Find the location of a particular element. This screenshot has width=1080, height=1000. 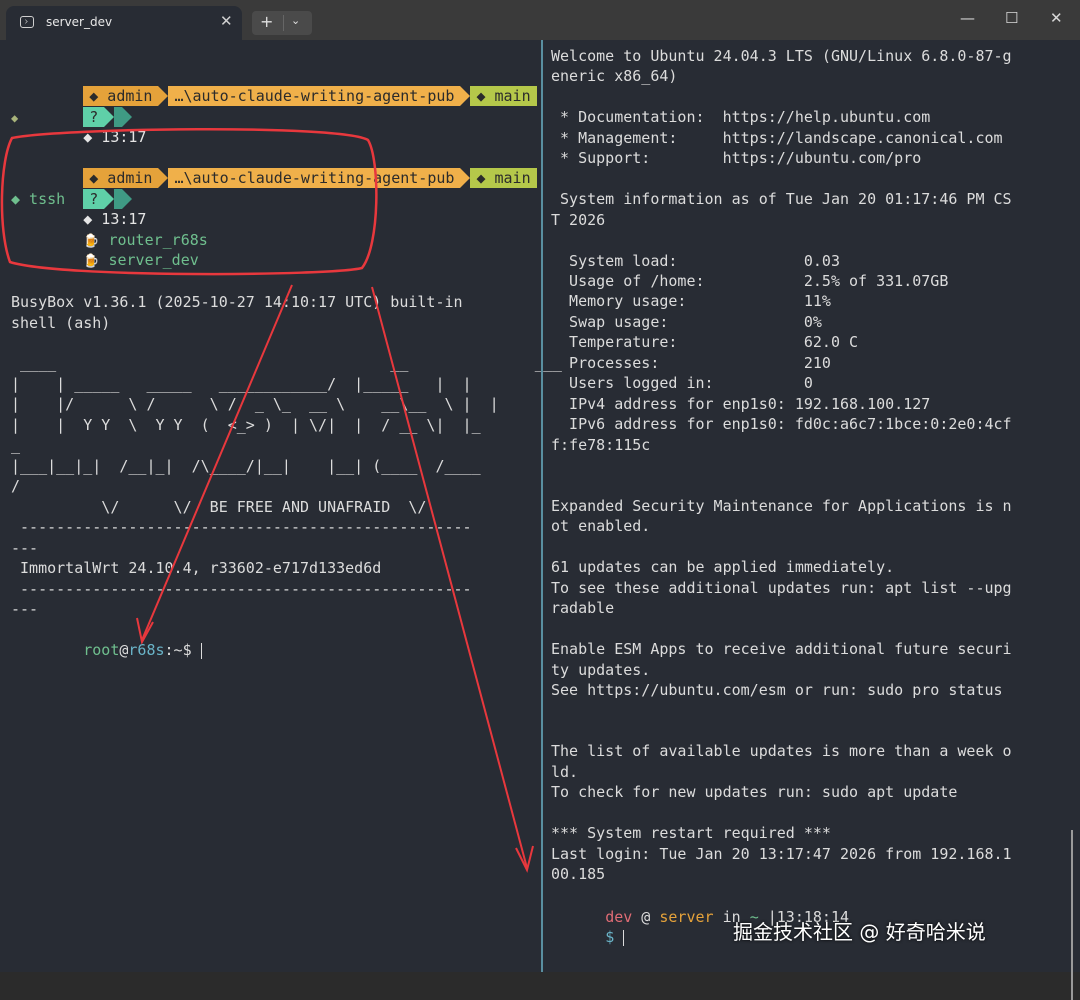

ascii-art-line: / is located at coordinates (16, 486).